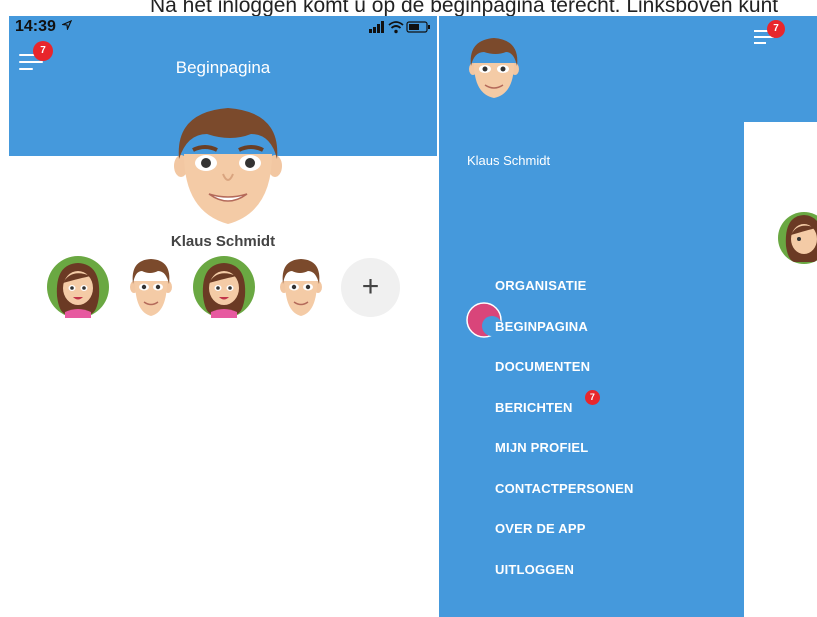 This screenshot has width=817, height=617. What do you see at coordinates (564, 298) in the screenshot?
I see `nav-item-organisatie: ORGANISATIE` at bounding box center [564, 298].